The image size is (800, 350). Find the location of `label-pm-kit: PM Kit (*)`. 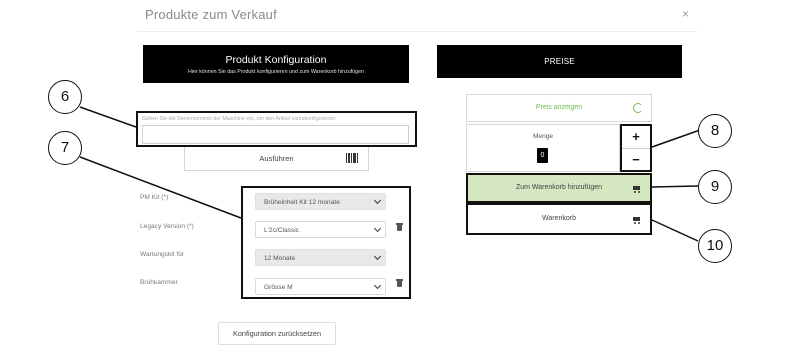

label-pm-kit: PM Kit (*) is located at coordinates (154, 197).